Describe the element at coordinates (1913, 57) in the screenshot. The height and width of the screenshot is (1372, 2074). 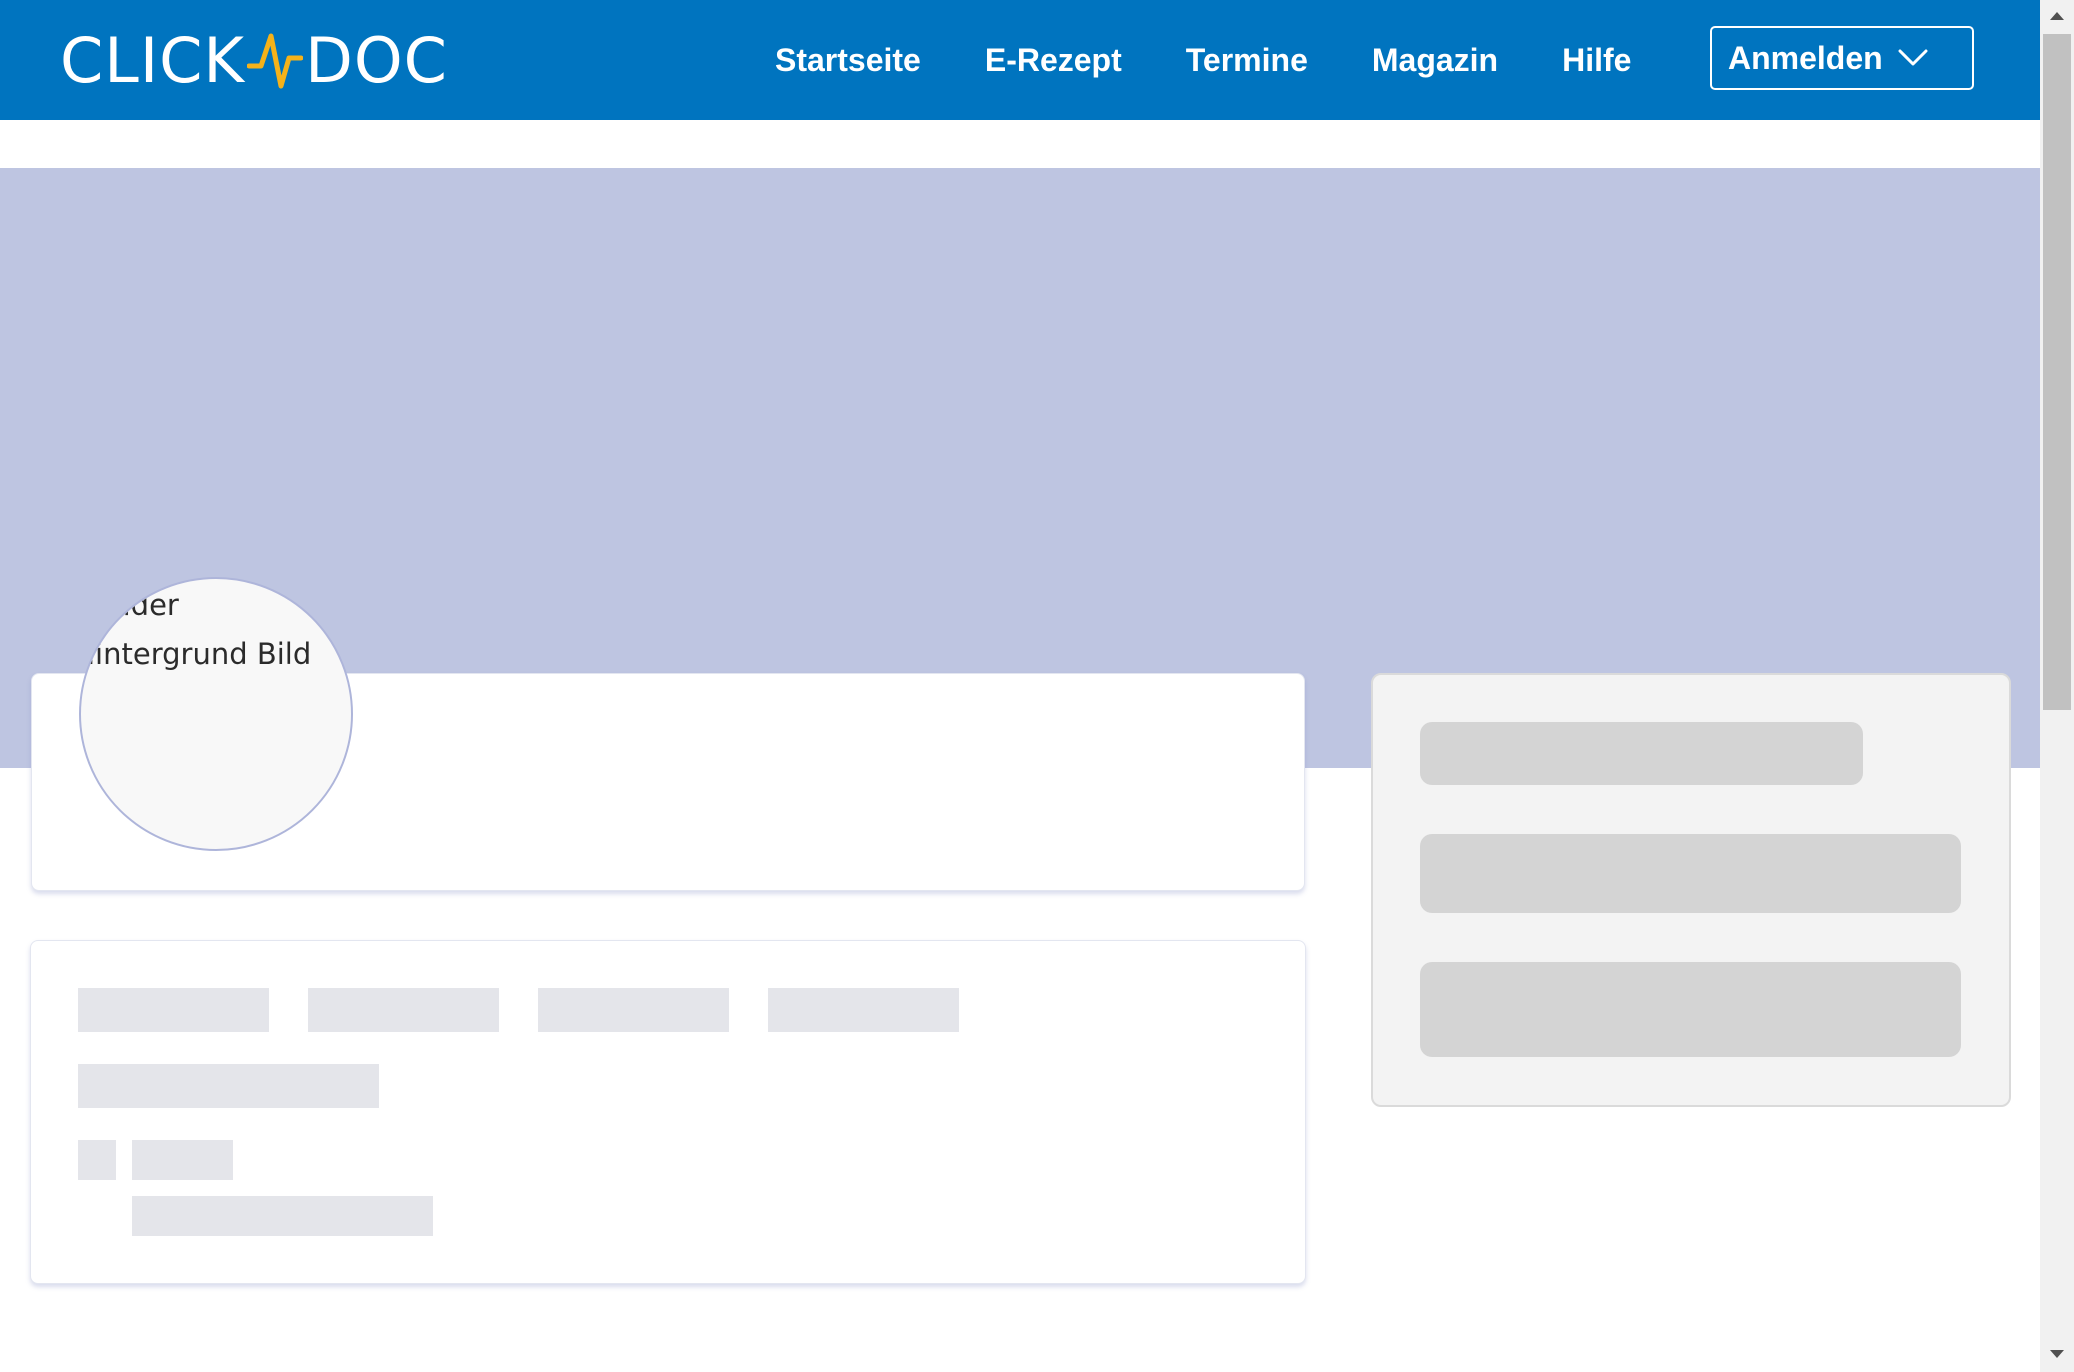
I see `chevron-down-icon` at that location.